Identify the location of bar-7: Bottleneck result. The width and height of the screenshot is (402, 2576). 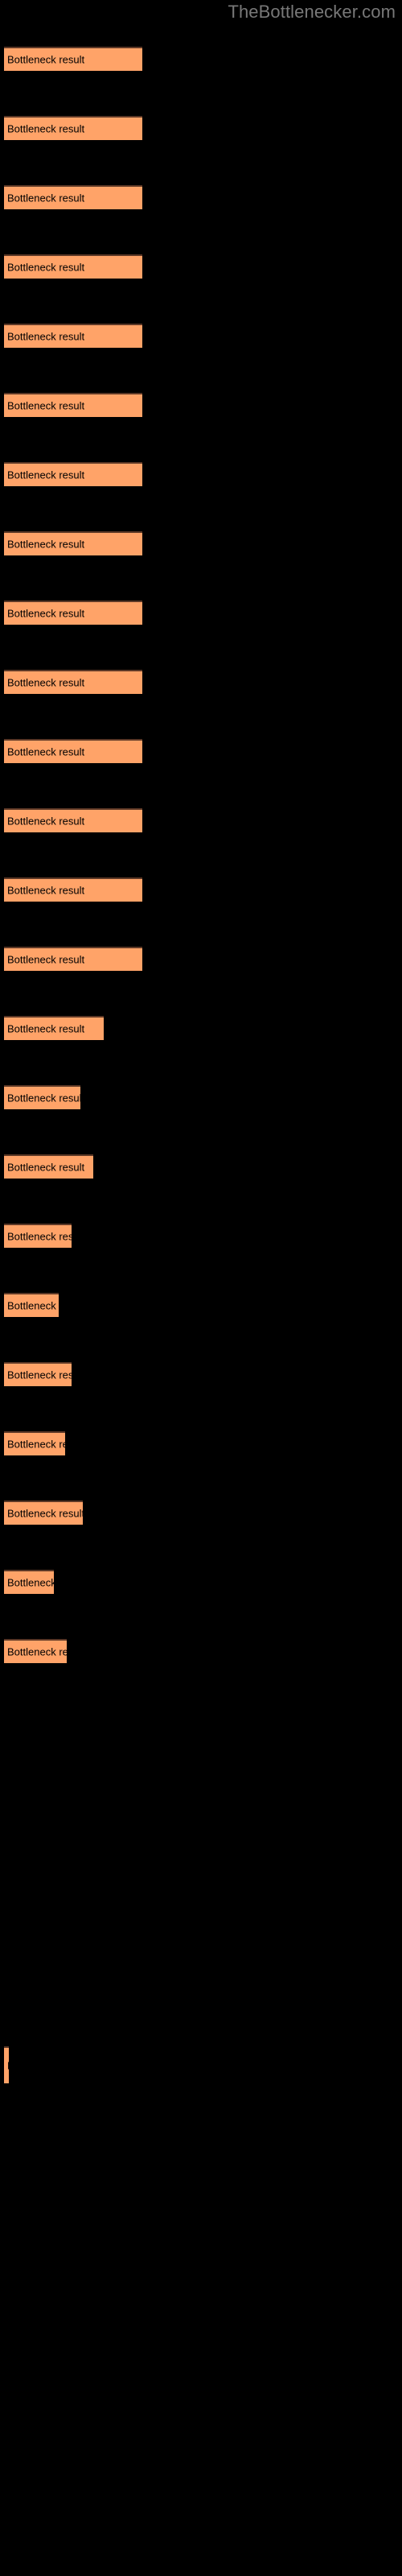
(73, 474).